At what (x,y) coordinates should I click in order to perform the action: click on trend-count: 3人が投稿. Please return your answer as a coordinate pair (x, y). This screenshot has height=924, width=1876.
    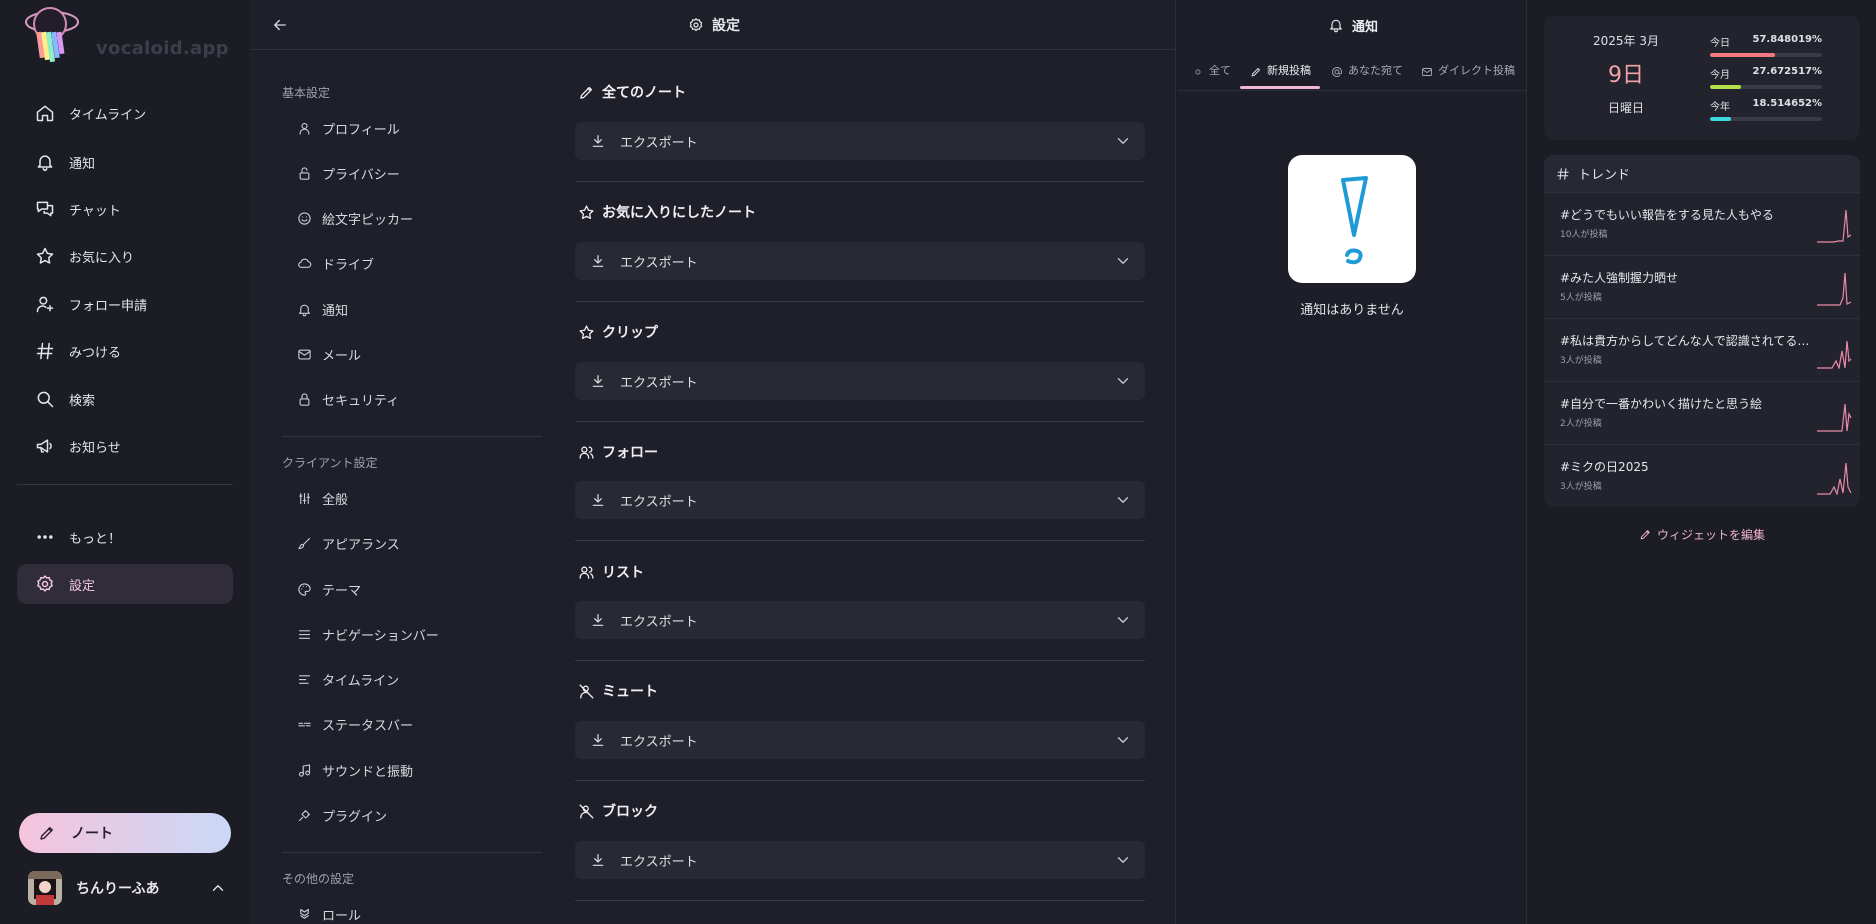
    Looking at the image, I should click on (1581, 487).